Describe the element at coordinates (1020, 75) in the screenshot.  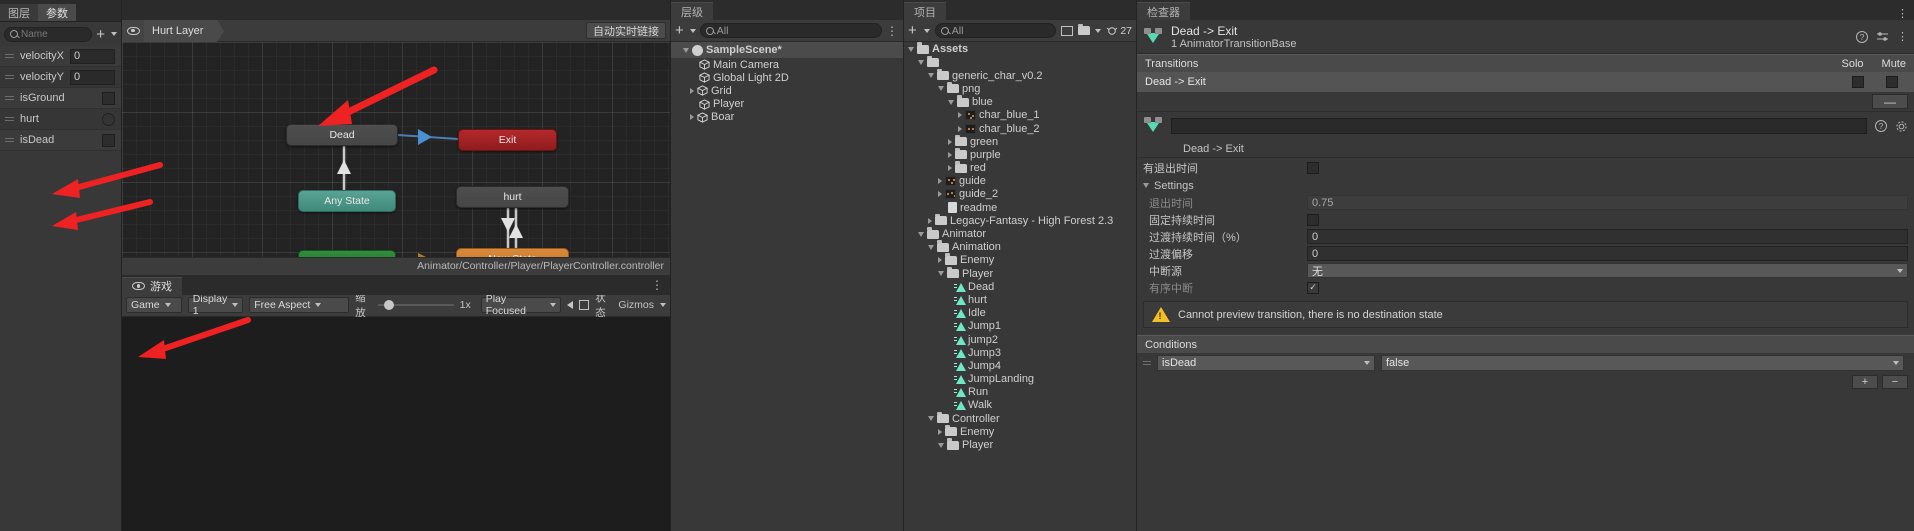
I see `project-item-generic-char: generic_char_v0.2` at that location.